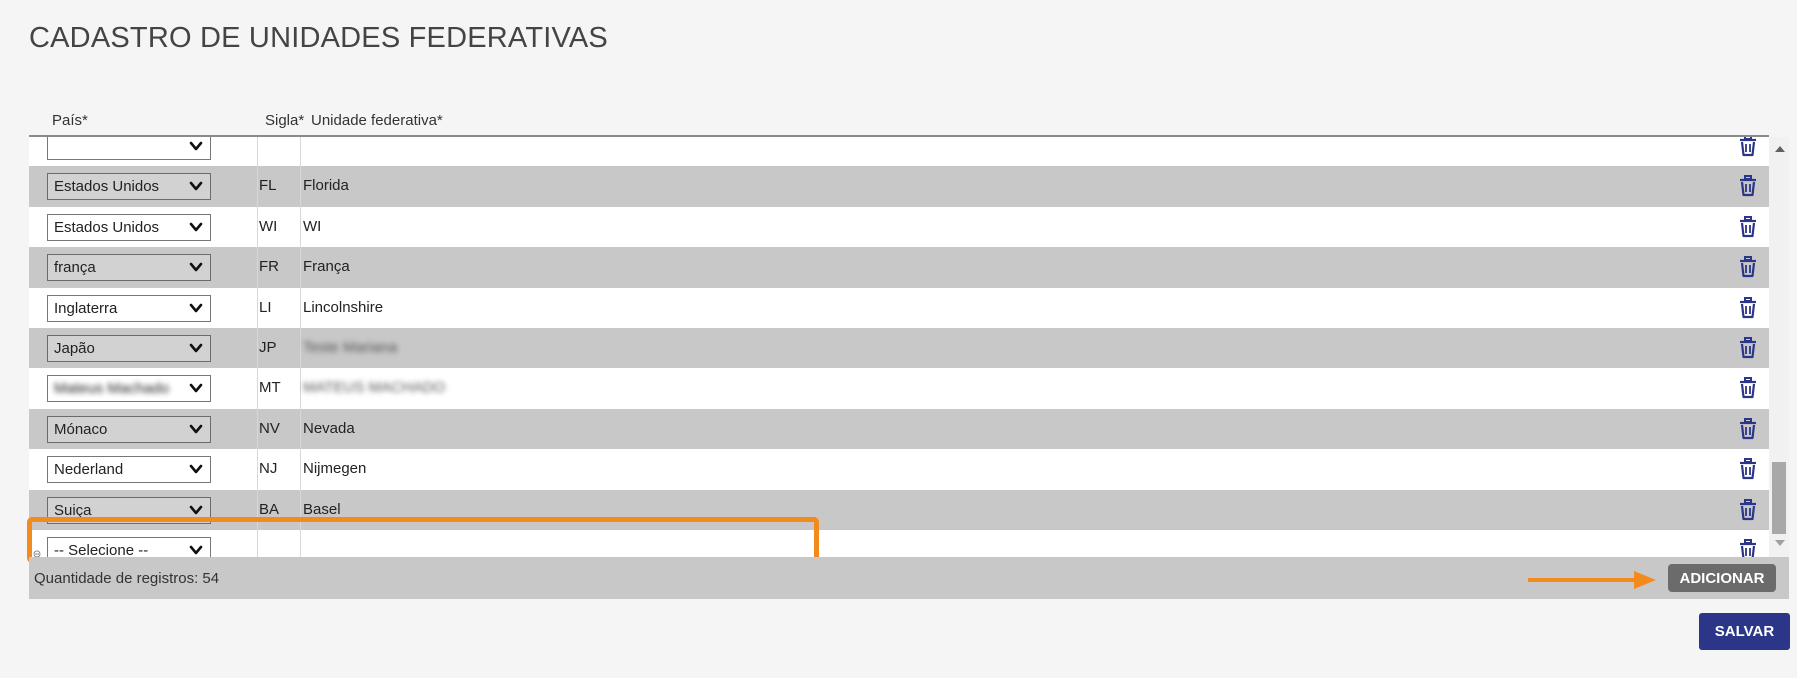 The height and width of the screenshot is (678, 1797). Describe the element at coordinates (1779, 498) in the screenshot. I see `scroll-thumb` at that location.